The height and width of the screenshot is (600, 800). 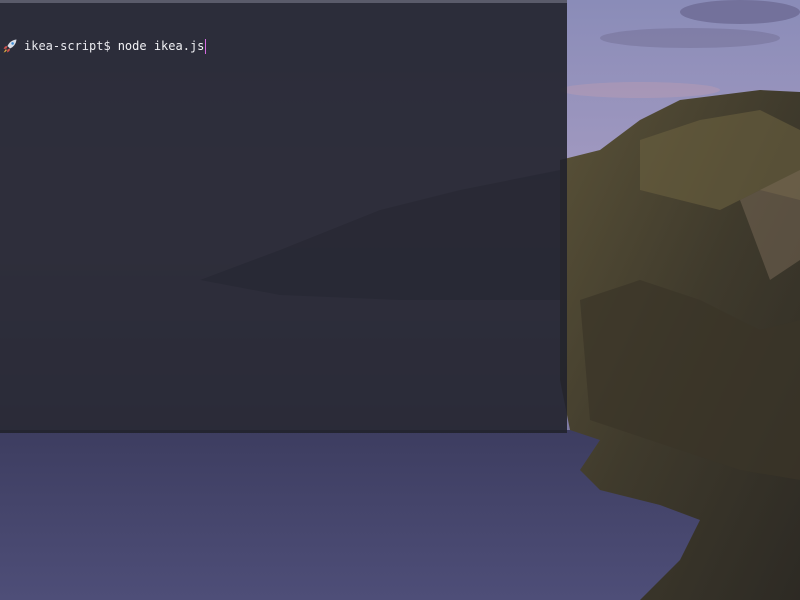 I want to click on terminal-output: ikea-script$ node ikea.js, so click(x=282, y=46).